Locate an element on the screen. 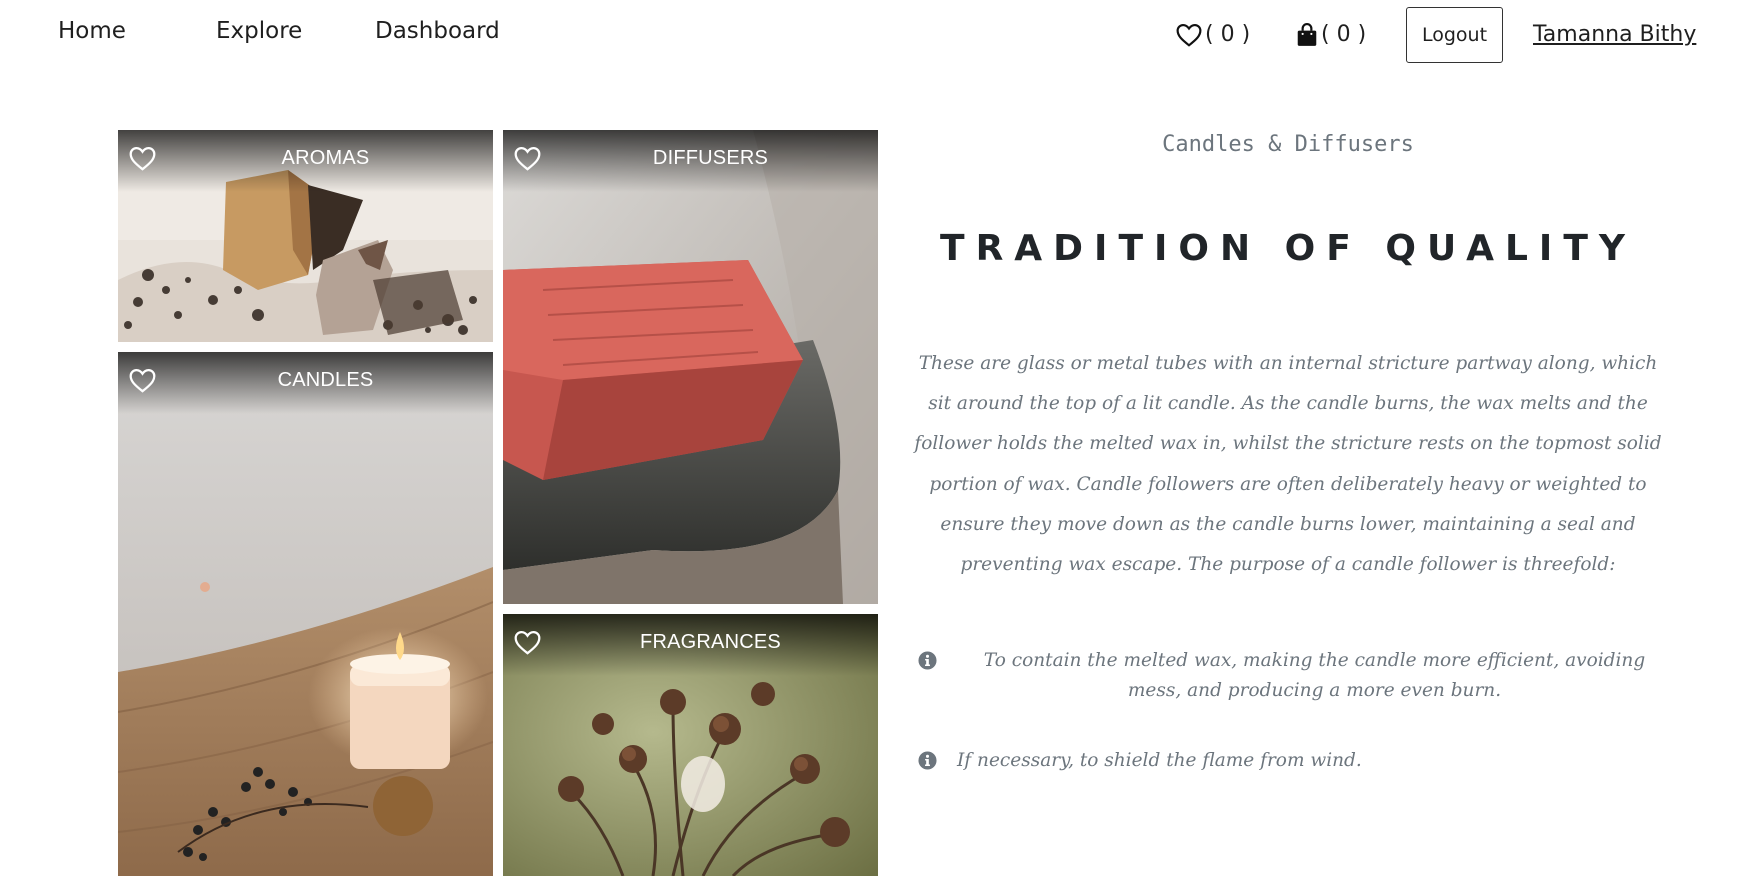 The height and width of the screenshot is (876, 1756). candles-photo is located at coordinates (305, 614).